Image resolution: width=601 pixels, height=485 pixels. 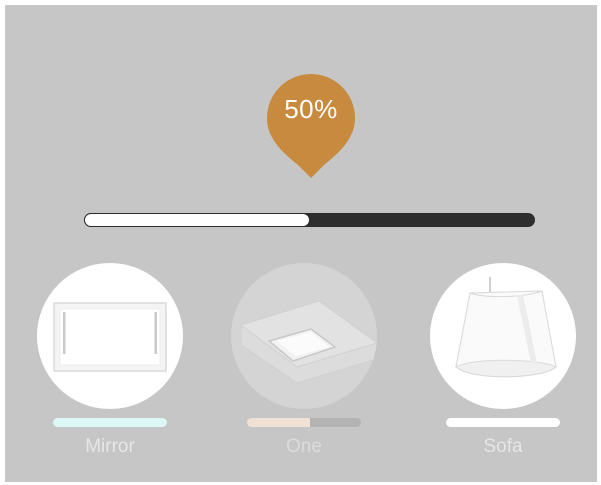 I want to click on lamp-one-level-bar, so click(x=304, y=422).